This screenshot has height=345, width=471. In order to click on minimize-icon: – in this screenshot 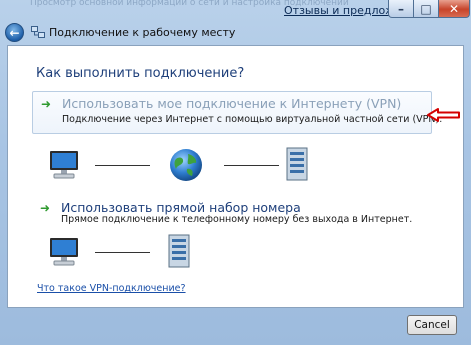, I will do `click(401, 8)`.